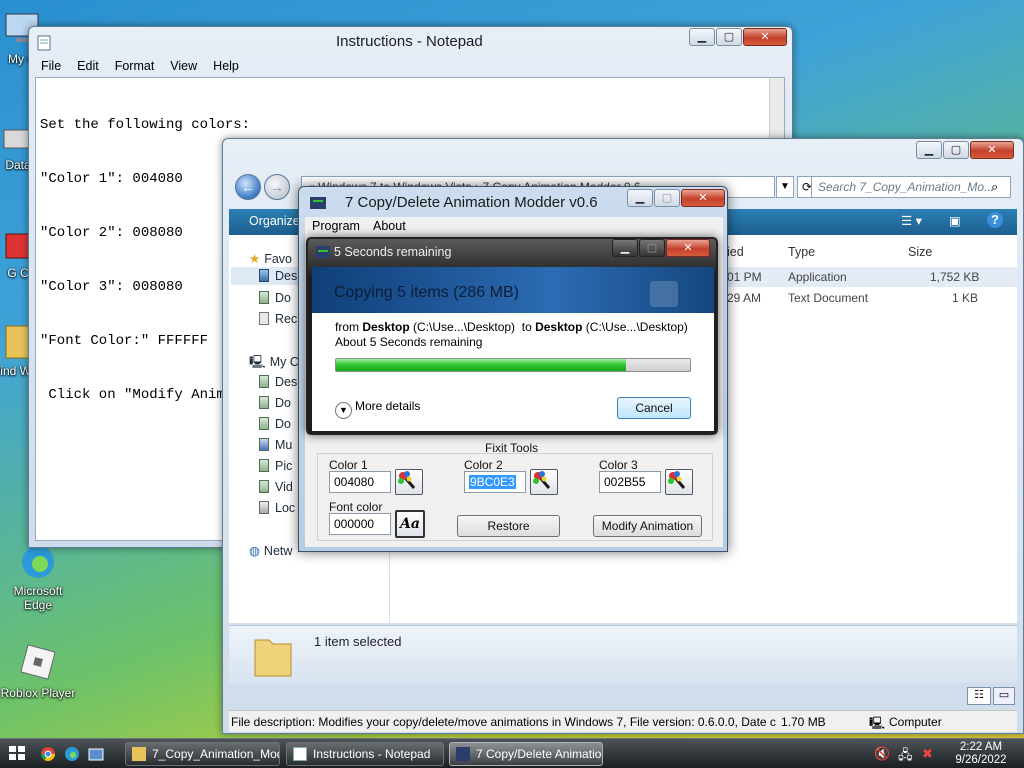 The width and height of the screenshot is (1024, 768). What do you see at coordinates (277, 508) in the screenshot?
I see `tree-local-disk: Loc` at bounding box center [277, 508].